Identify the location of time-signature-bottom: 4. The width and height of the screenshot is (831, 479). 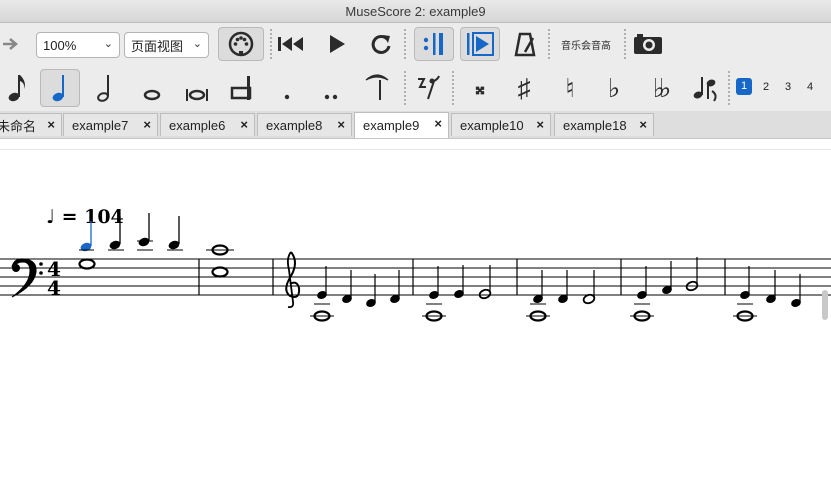
(54, 288).